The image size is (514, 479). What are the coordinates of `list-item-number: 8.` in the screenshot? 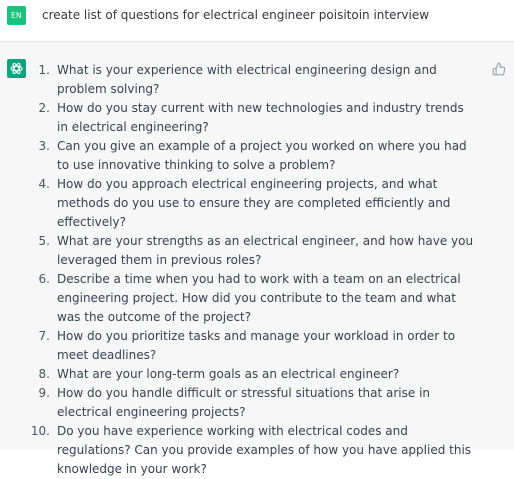 It's located at (44, 374).